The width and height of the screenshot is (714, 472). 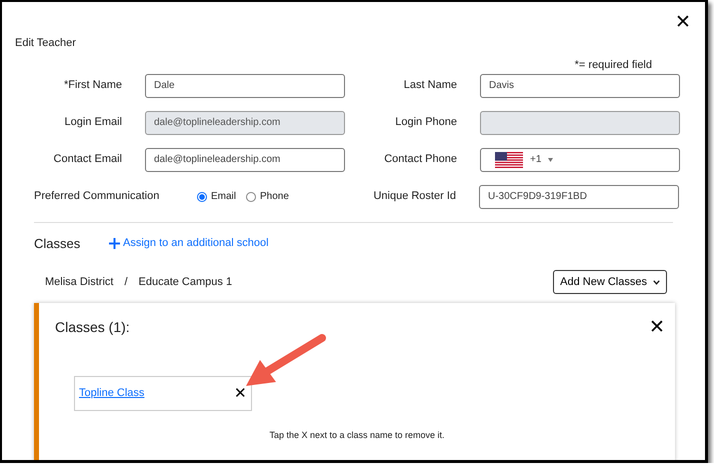 I want to click on field-label: Unique Roster Id, so click(x=414, y=196).